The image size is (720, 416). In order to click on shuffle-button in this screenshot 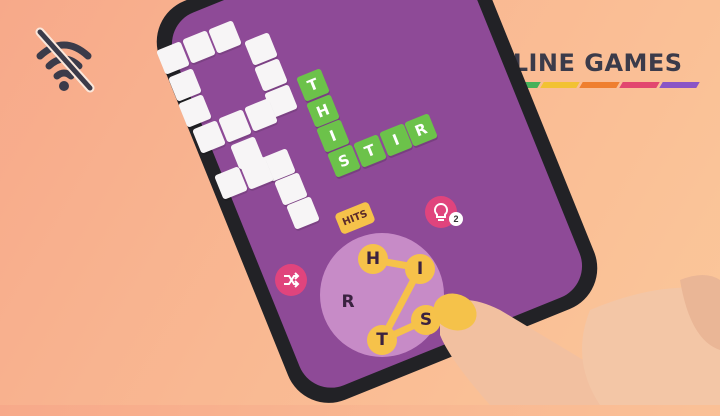, I will do `click(291, 280)`.